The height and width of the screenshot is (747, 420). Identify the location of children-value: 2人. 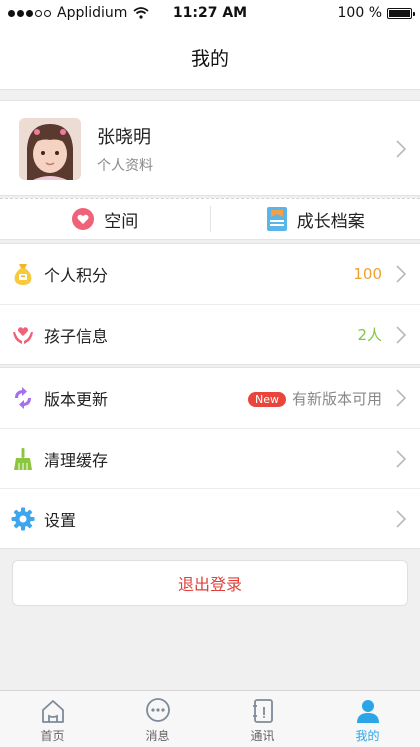
(369, 335).